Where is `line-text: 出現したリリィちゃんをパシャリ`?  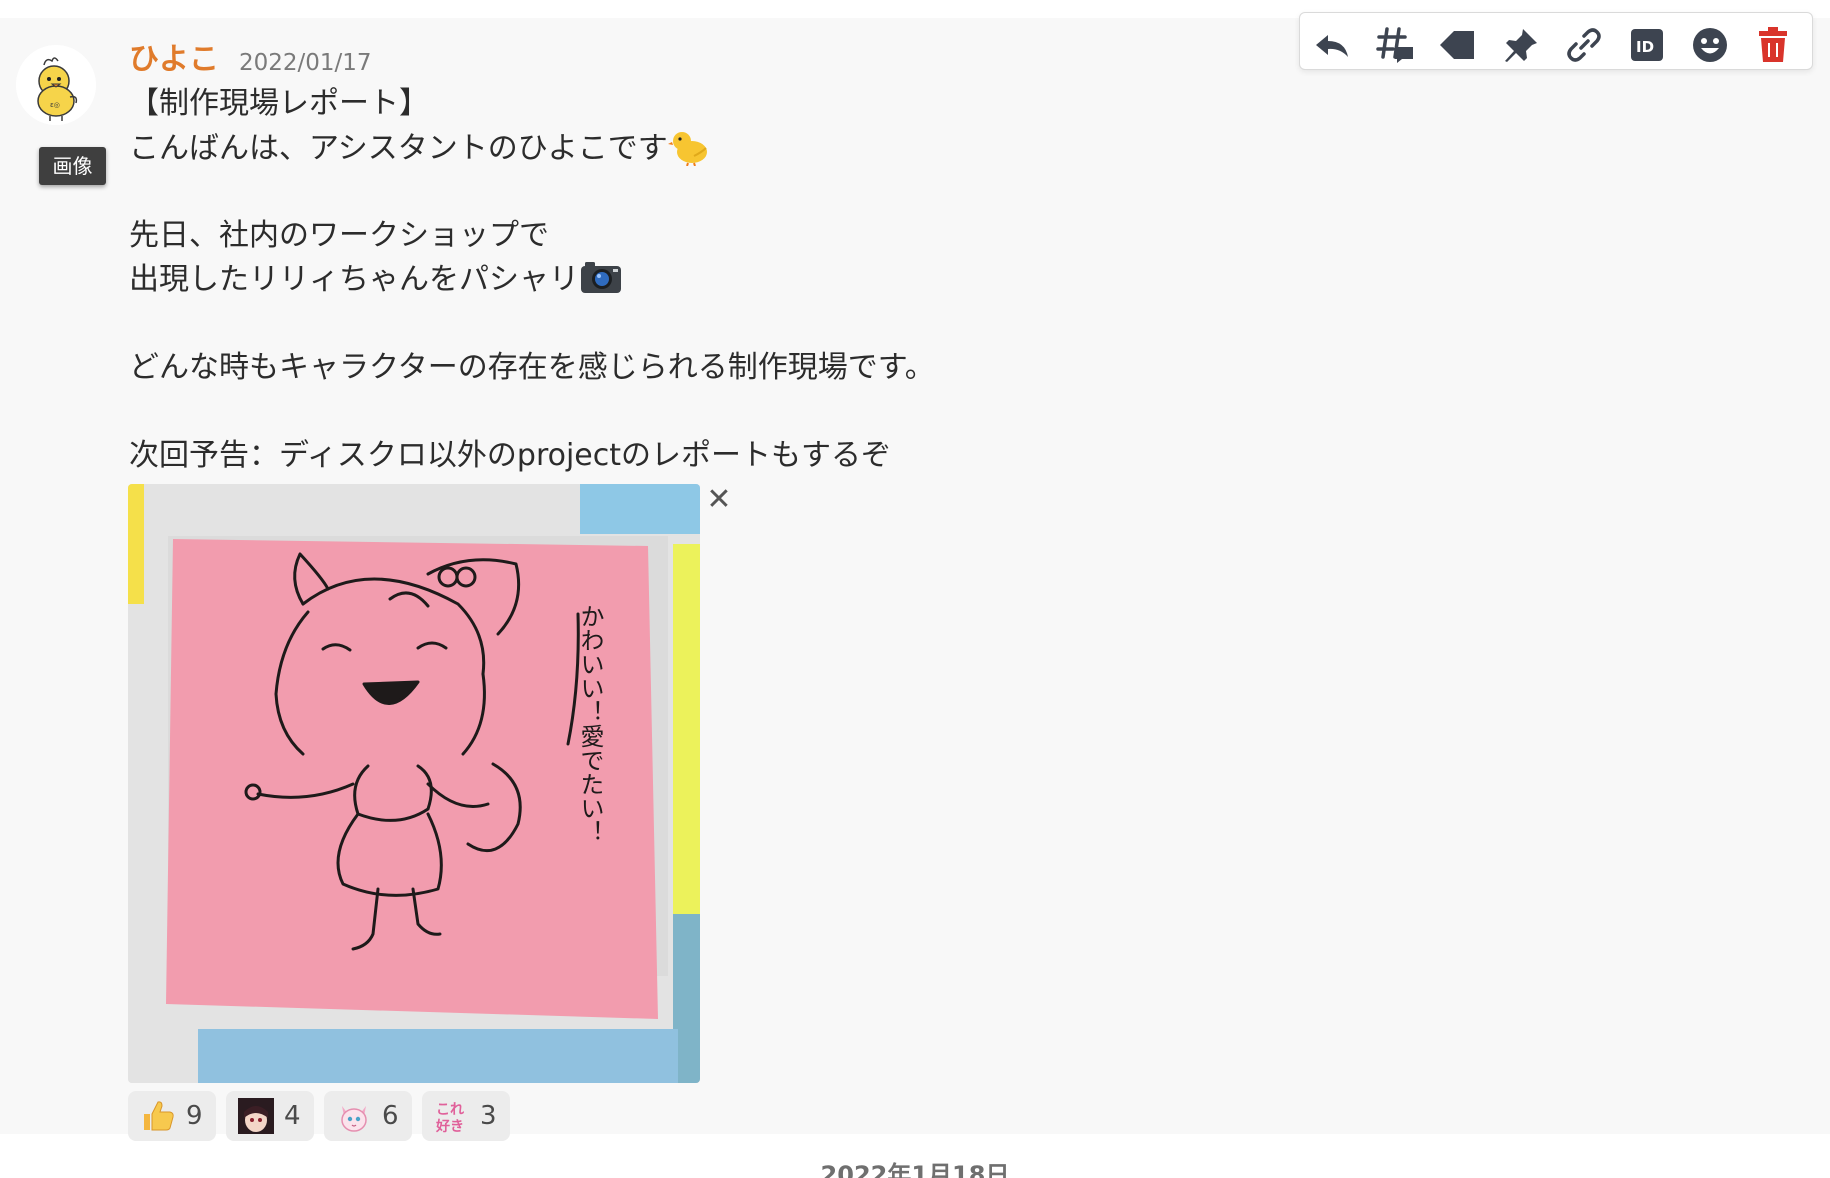 line-text: 出現したリリィちゃんをパシャリ is located at coordinates (354, 279).